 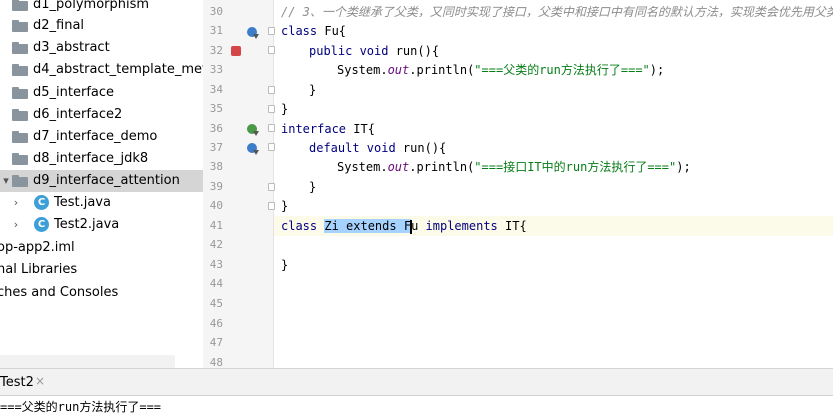 What do you see at coordinates (352, 148) in the screenshot?
I see `keyword: default void` at bounding box center [352, 148].